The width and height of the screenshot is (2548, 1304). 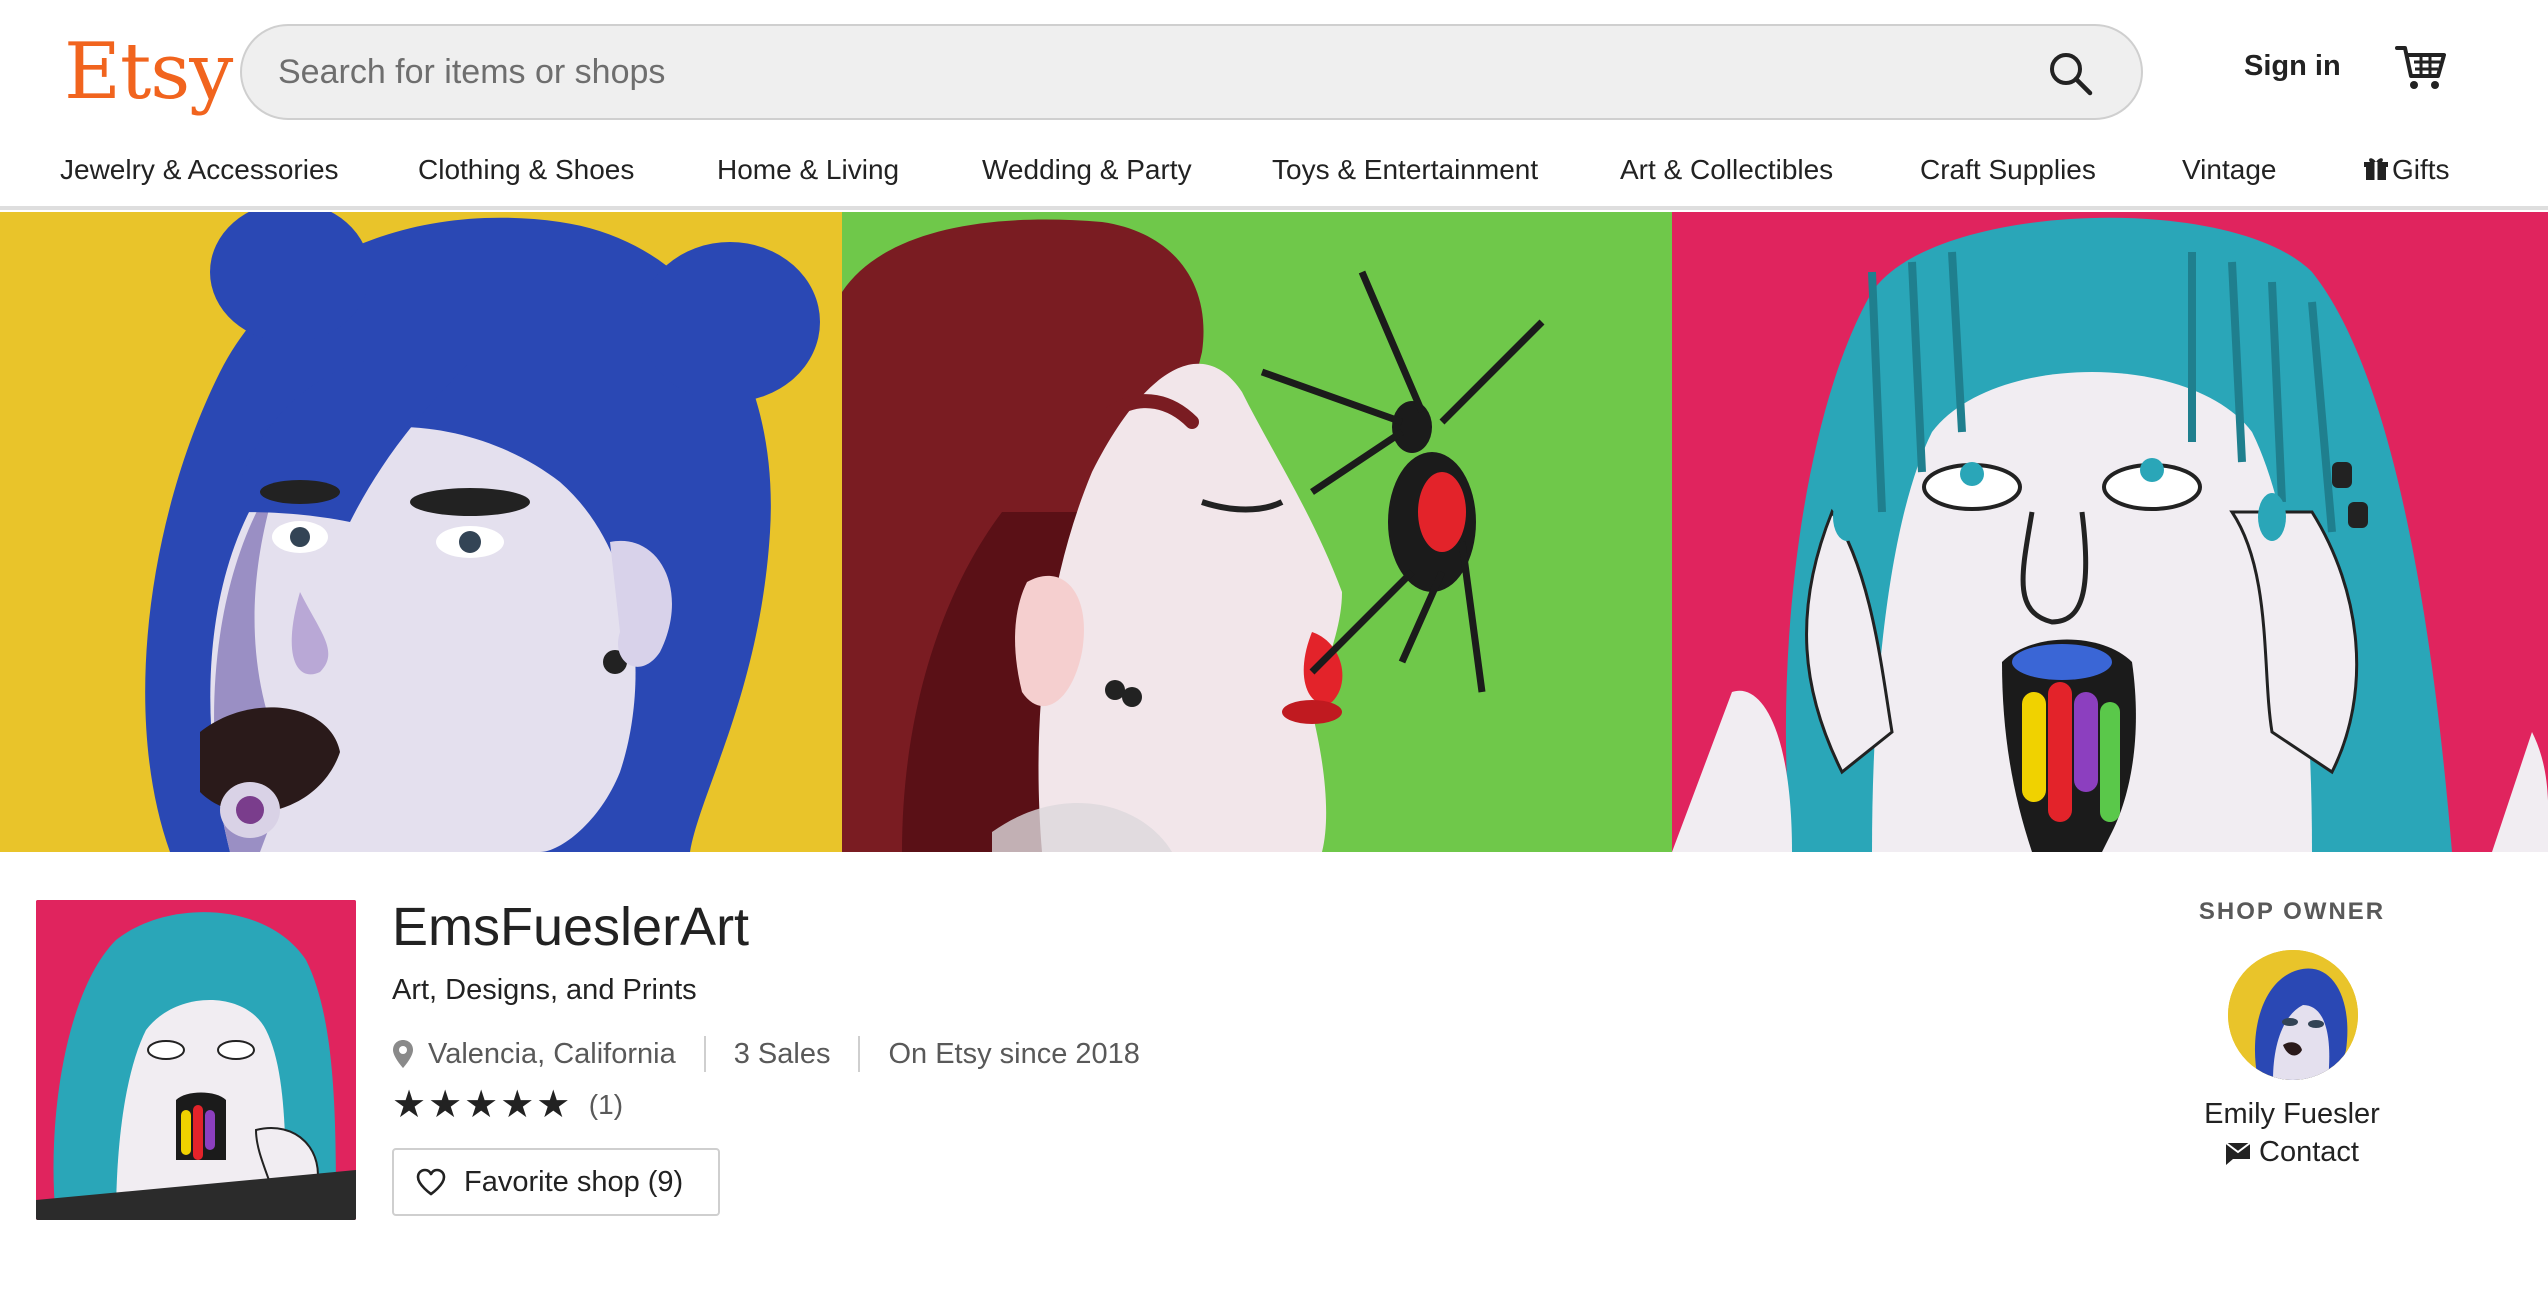 I want to click on contact-label: Contact, so click(x=2309, y=1152).